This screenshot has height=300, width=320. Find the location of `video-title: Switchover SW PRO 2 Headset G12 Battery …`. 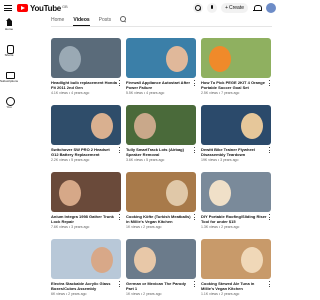

video-title: Switchover SW PRO 2 Headset G12 Battery … is located at coordinates (86, 152).